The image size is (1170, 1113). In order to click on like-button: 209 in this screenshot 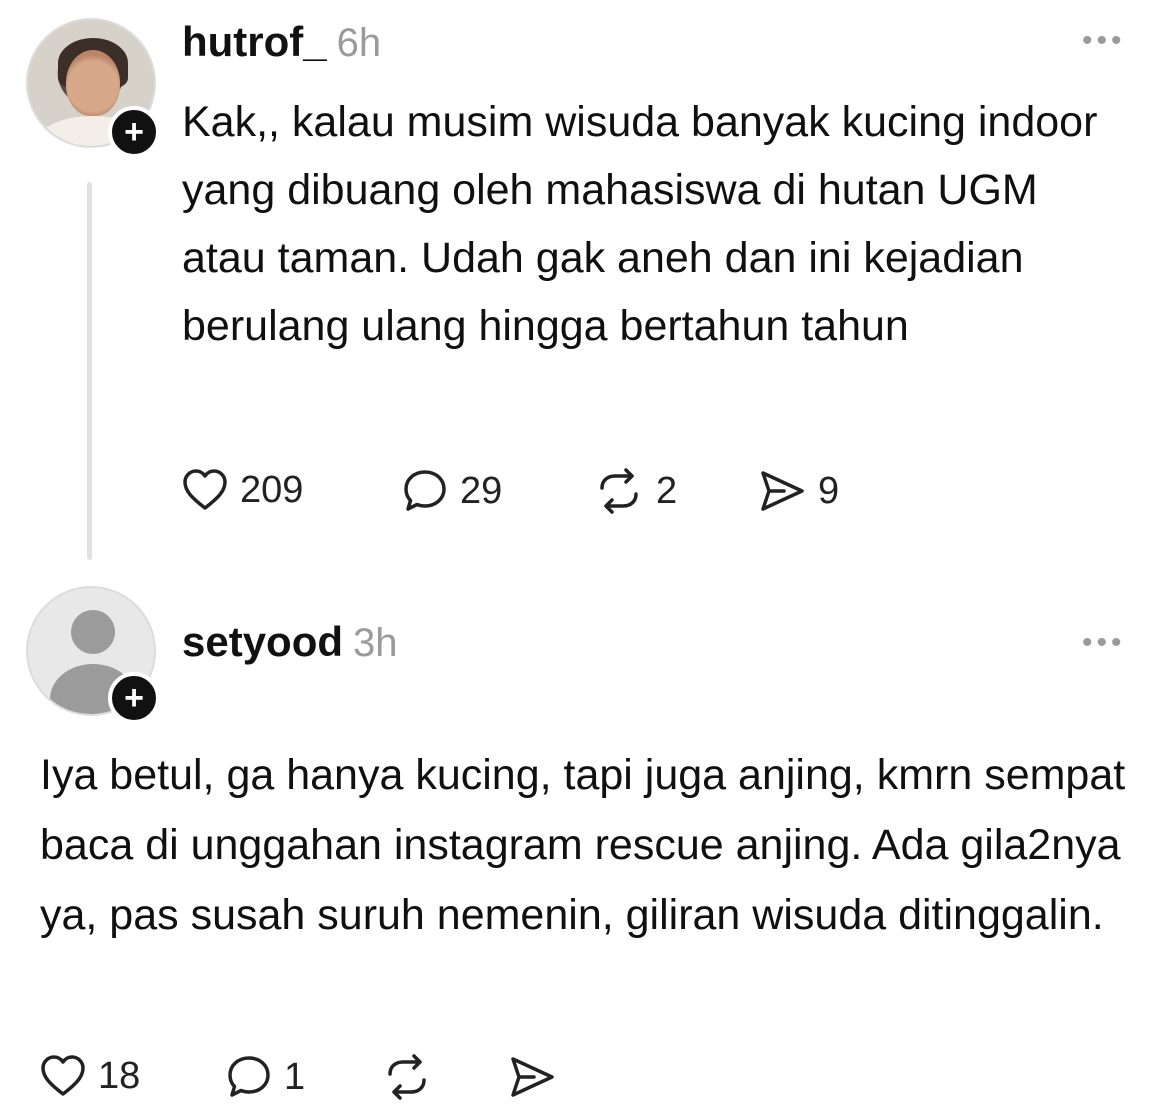, I will do `click(242, 490)`.